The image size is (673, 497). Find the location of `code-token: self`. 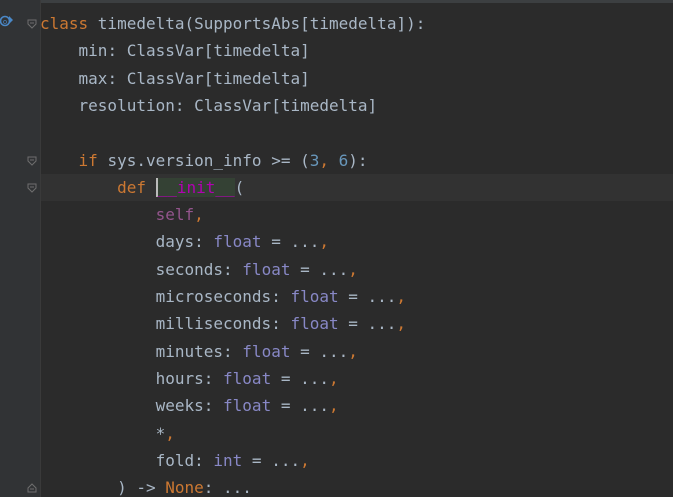

code-token: self is located at coordinates (175, 215).